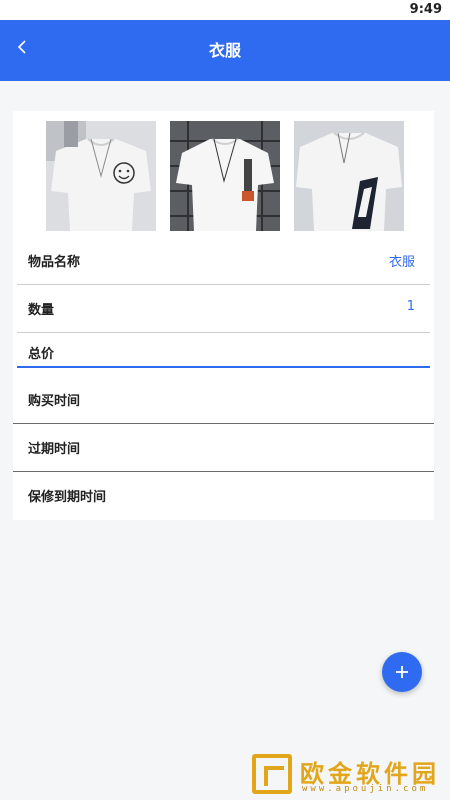 This screenshot has height=800, width=450. What do you see at coordinates (223, 350) in the screenshot?
I see `field-total-price: 总价` at bounding box center [223, 350].